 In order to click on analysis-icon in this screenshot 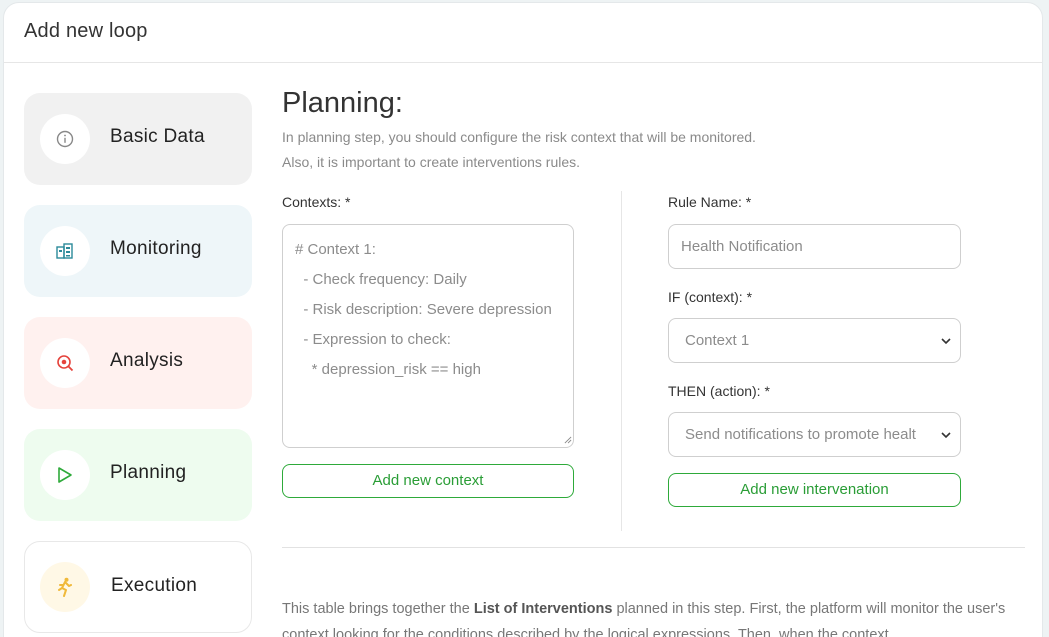, I will do `click(65, 363)`.